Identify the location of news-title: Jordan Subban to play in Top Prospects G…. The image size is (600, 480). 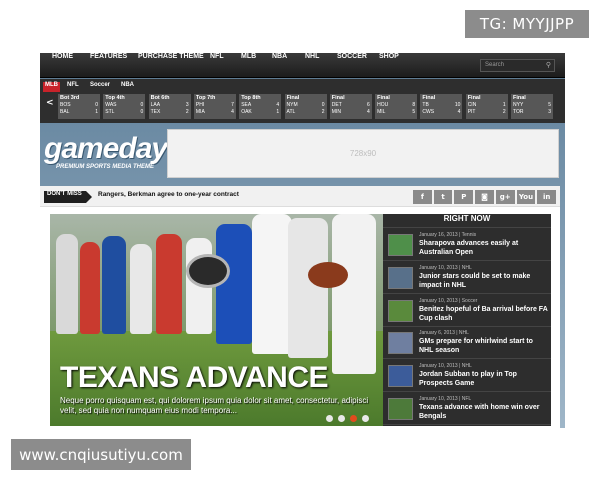
(484, 379).